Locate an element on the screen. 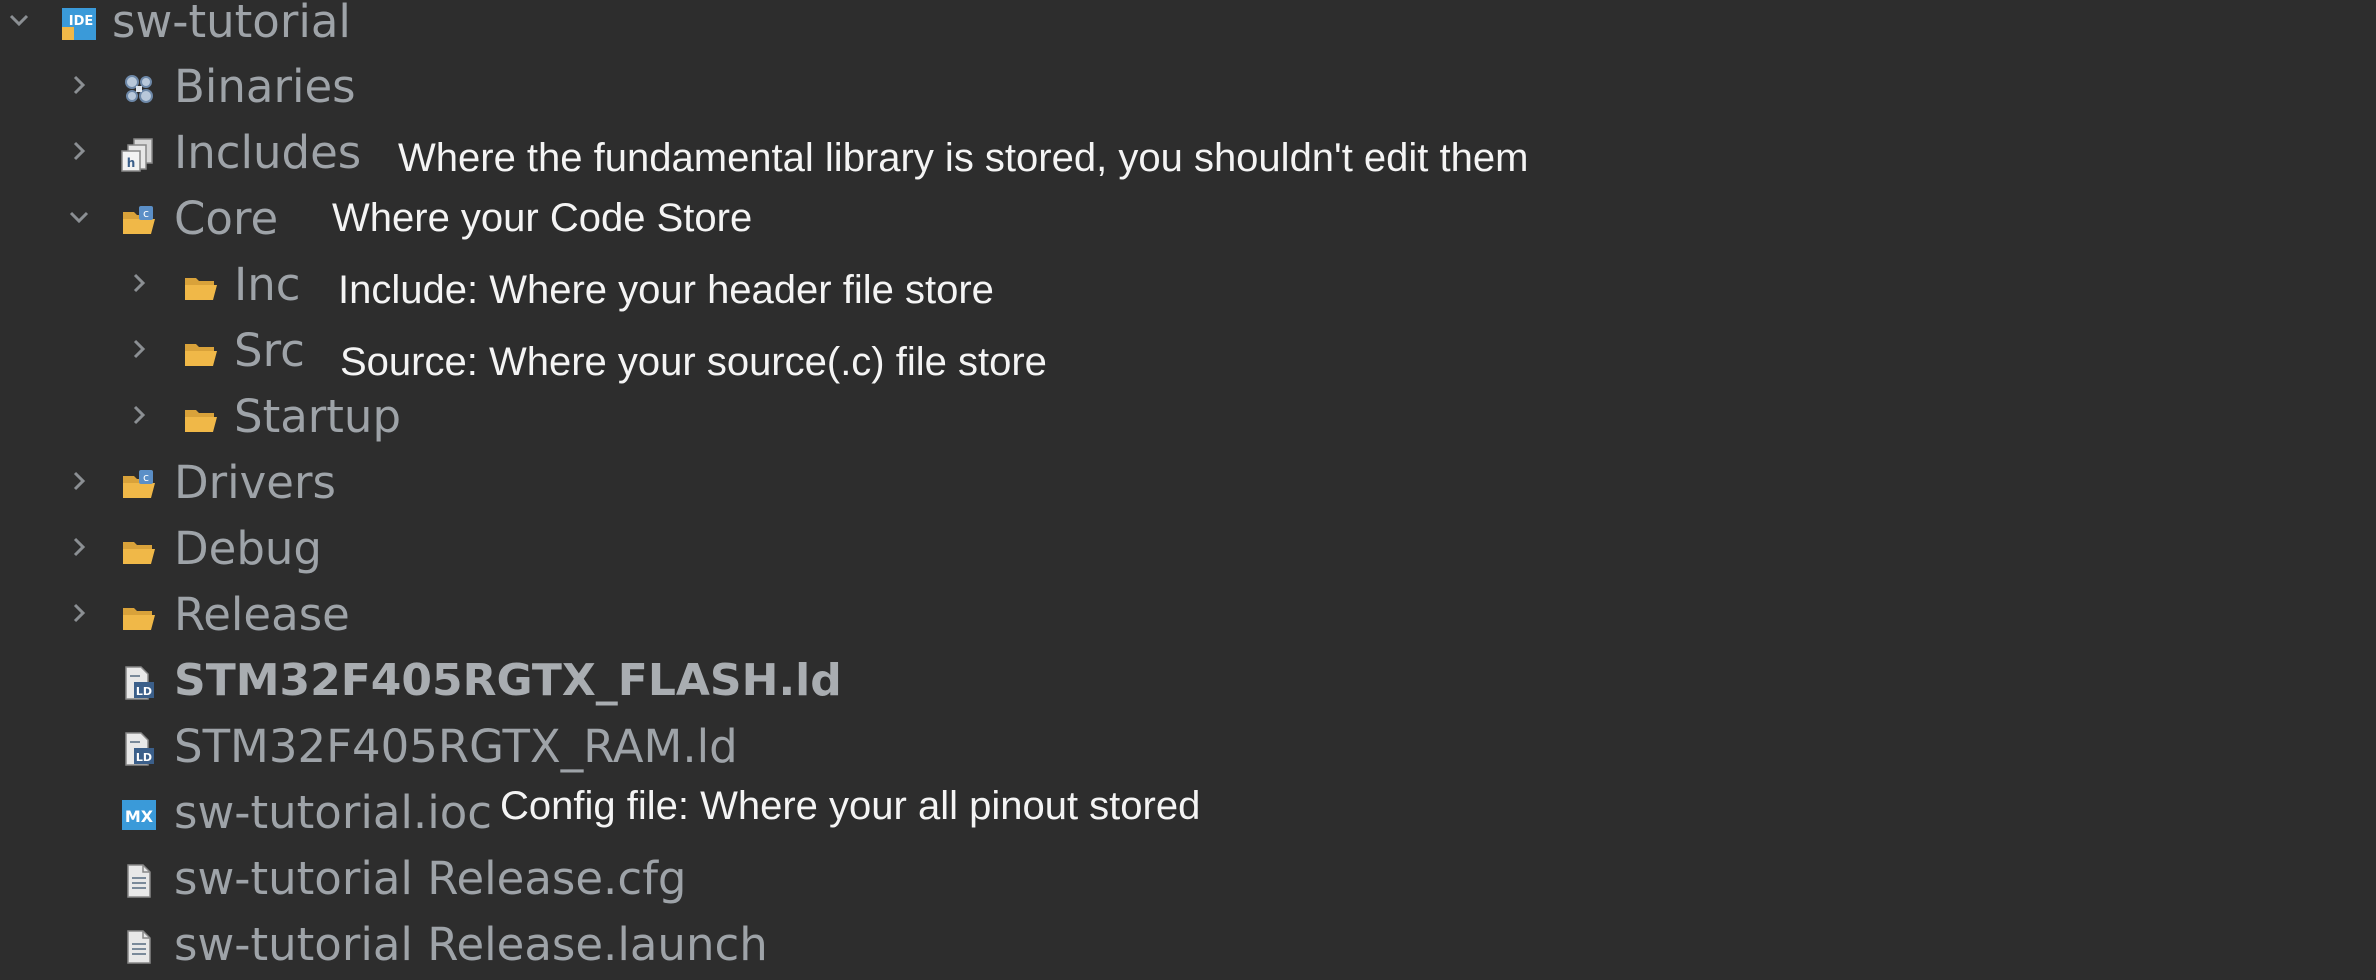  tree-item-release-cfg: sw-tutorial Release.cfg is located at coordinates (1188, 884).